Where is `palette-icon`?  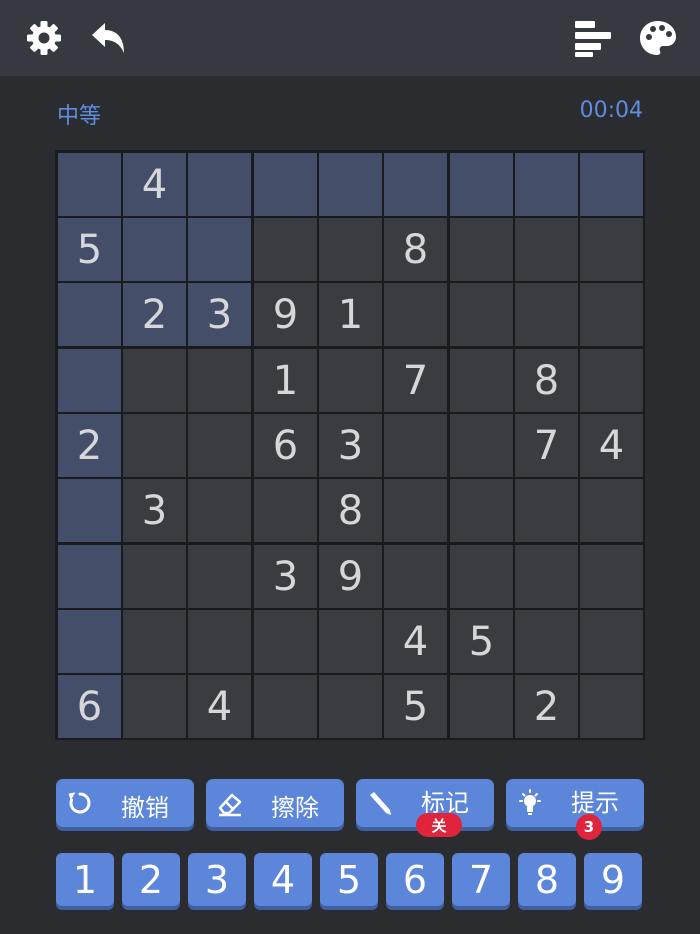
palette-icon is located at coordinates (658, 38).